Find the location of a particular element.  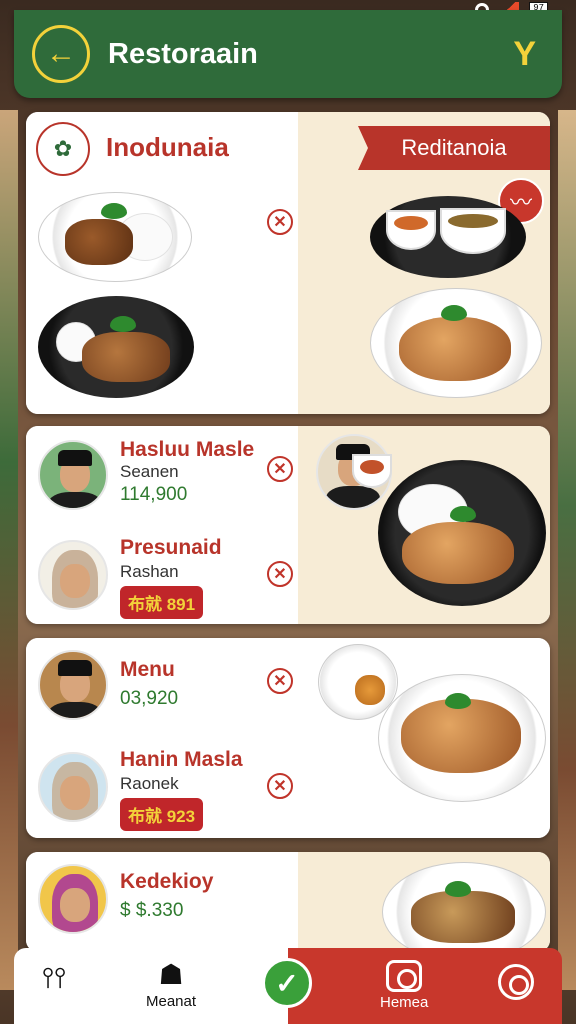

nav-item-utensils: ⫯⫯ is located at coordinates (54, 979).